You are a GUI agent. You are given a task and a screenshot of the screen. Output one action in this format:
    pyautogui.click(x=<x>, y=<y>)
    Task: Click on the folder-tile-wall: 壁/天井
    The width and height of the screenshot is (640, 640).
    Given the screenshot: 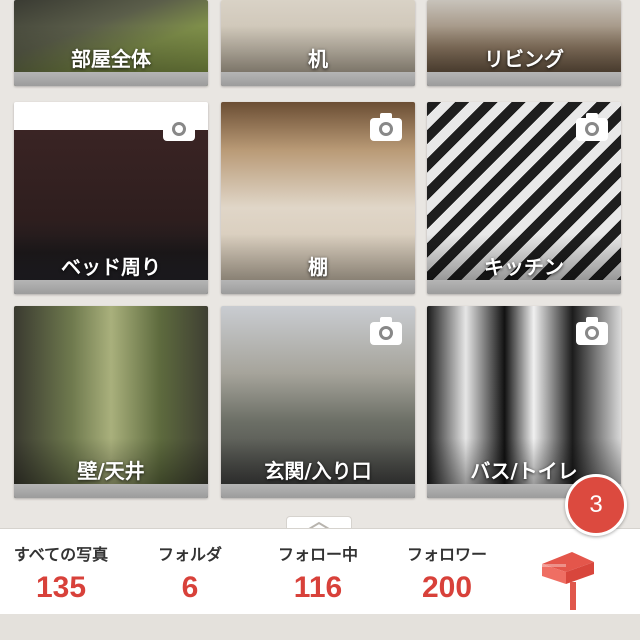 What is the action you would take?
    pyautogui.click(x=111, y=402)
    